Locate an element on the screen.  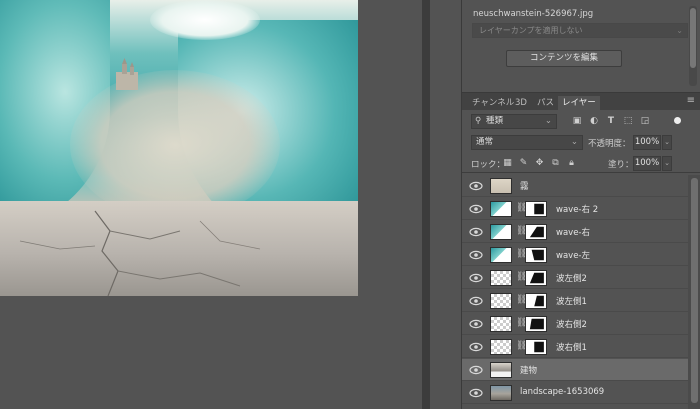
tab-paths: パス is located at coordinates (545, 103).